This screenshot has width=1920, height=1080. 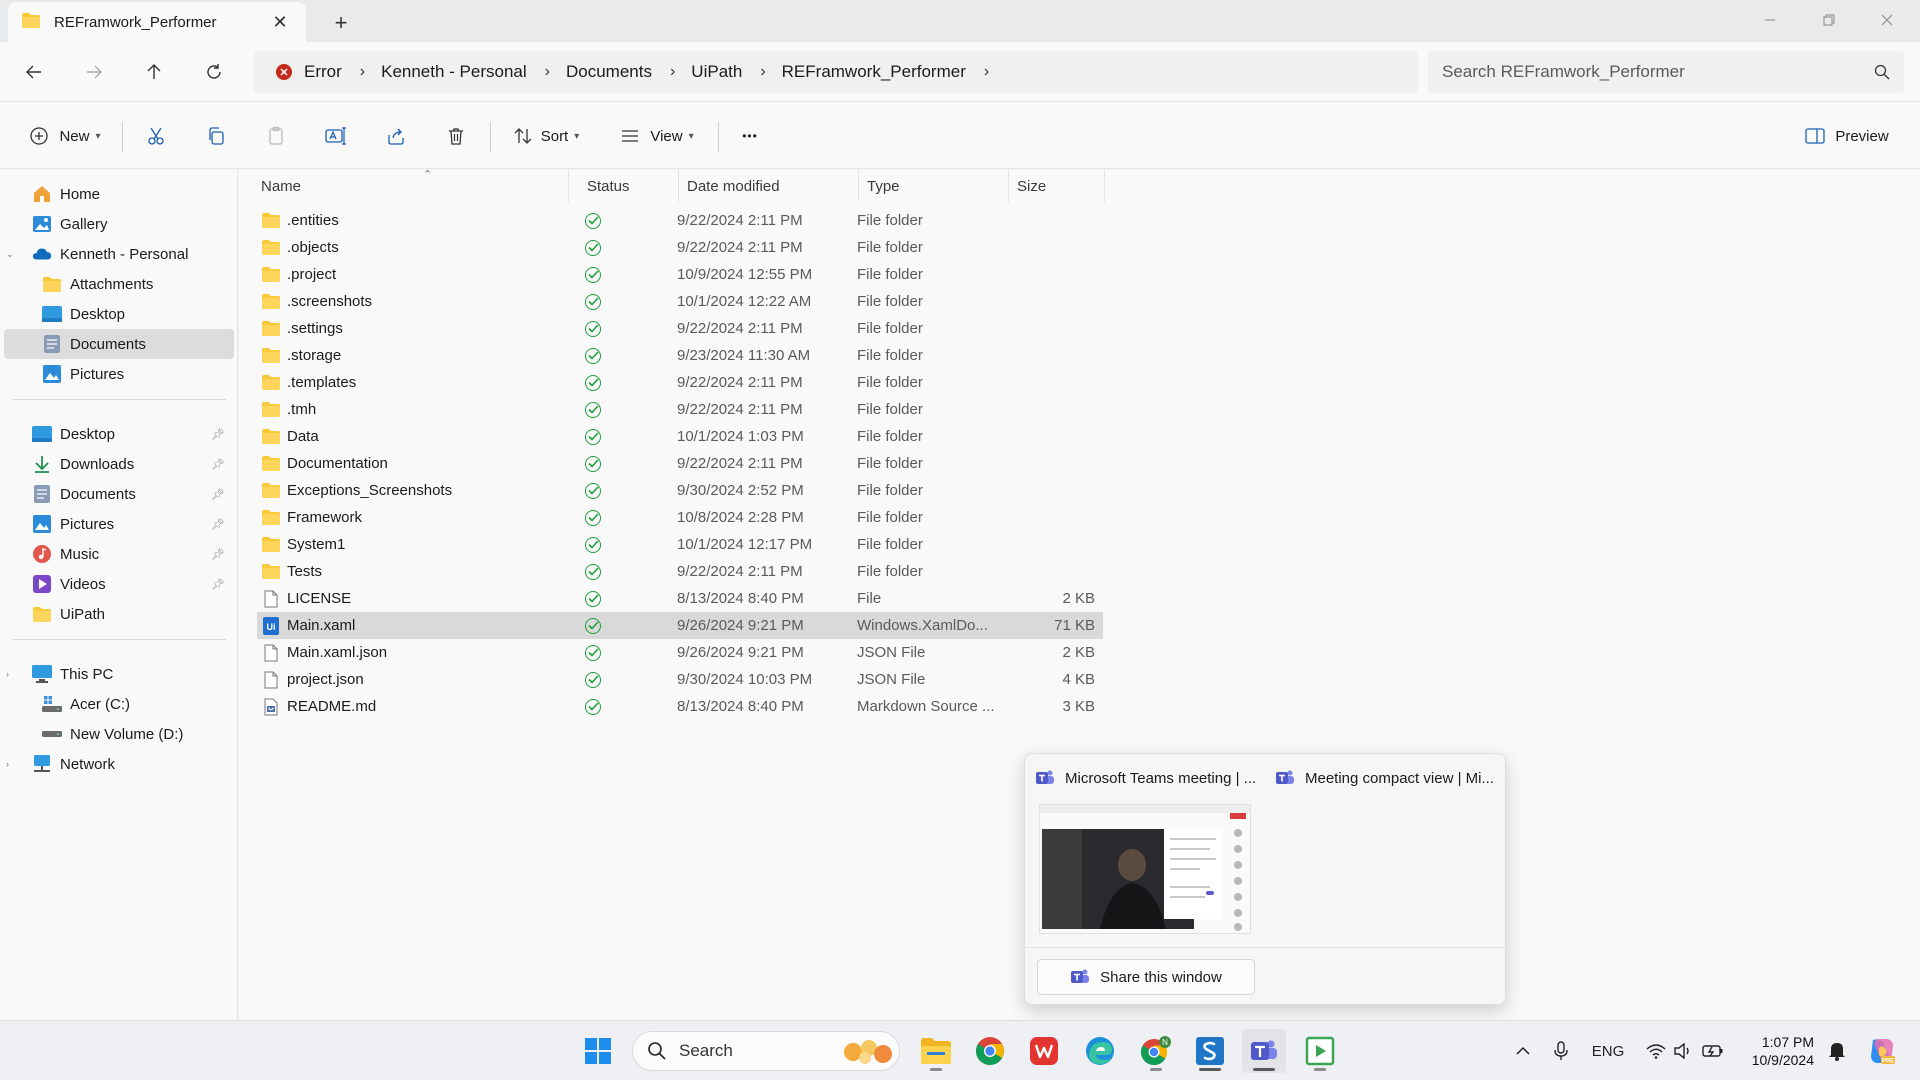 I want to click on file-row: .tmh 9/22/2024 2:11 PM File folder, so click(x=680, y=409).